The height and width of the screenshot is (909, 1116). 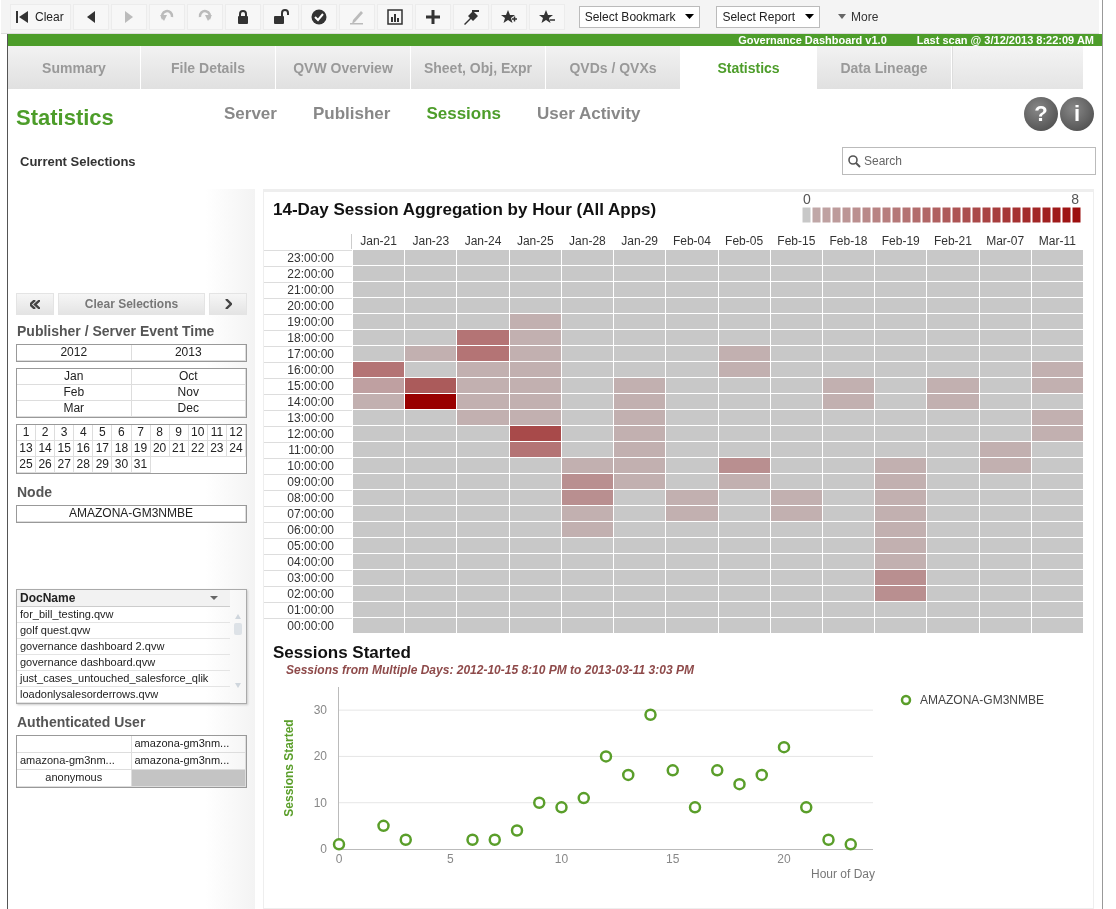 What do you see at coordinates (394, 16) in the screenshot?
I see `bar-chart-button` at bounding box center [394, 16].